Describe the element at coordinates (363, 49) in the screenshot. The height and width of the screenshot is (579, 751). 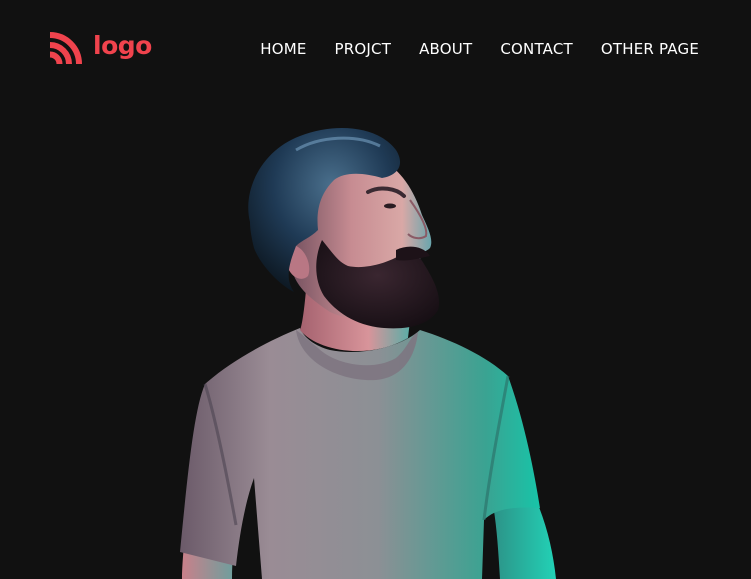
I see `nav-projct: PROJCT` at that location.